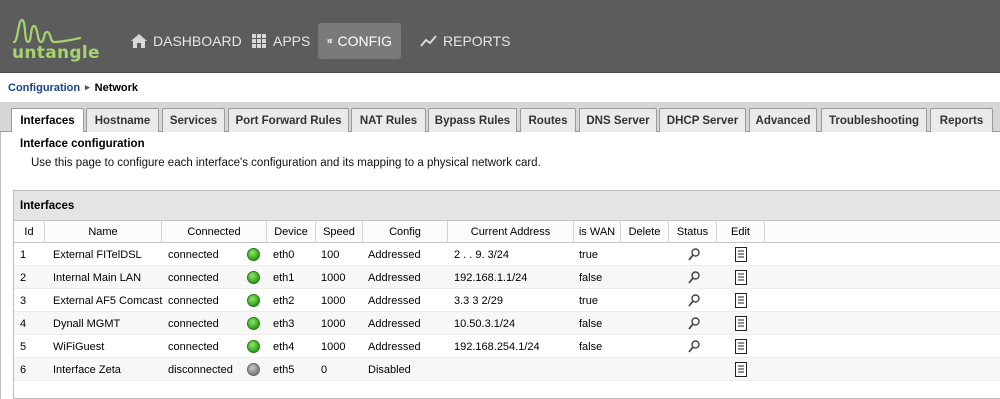 The height and width of the screenshot is (399, 1000). I want to click on tab-dhcp-server: DHCP Server, so click(702, 120).